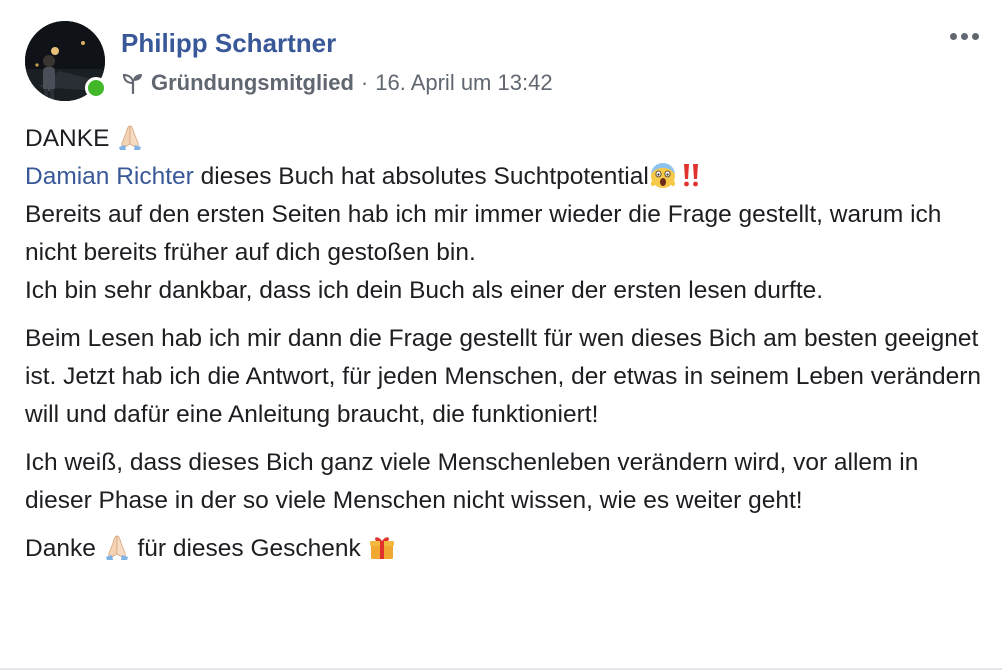 Image resolution: width=1002 pixels, height=670 pixels. Describe the element at coordinates (66, 61) in the screenshot. I see `author-avatar` at that location.